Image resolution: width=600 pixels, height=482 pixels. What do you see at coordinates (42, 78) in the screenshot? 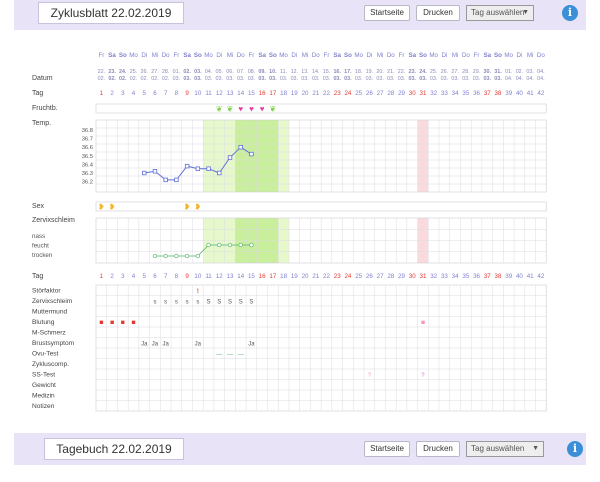
I see `row-label-datum: Datum` at bounding box center [42, 78].